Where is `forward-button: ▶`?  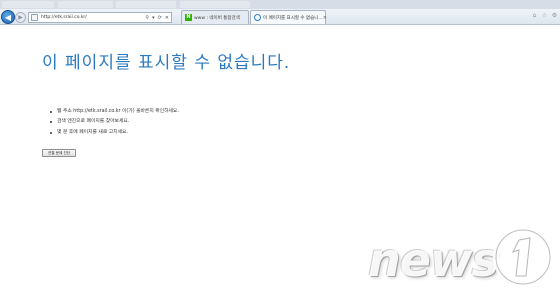 forward-button: ▶ is located at coordinates (20, 17).